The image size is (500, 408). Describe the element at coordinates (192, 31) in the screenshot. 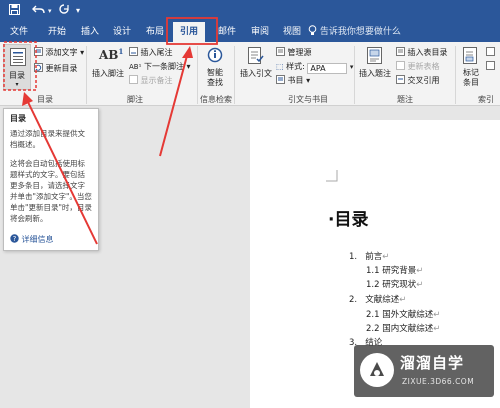

I see `references-tab-highlight-box` at that location.